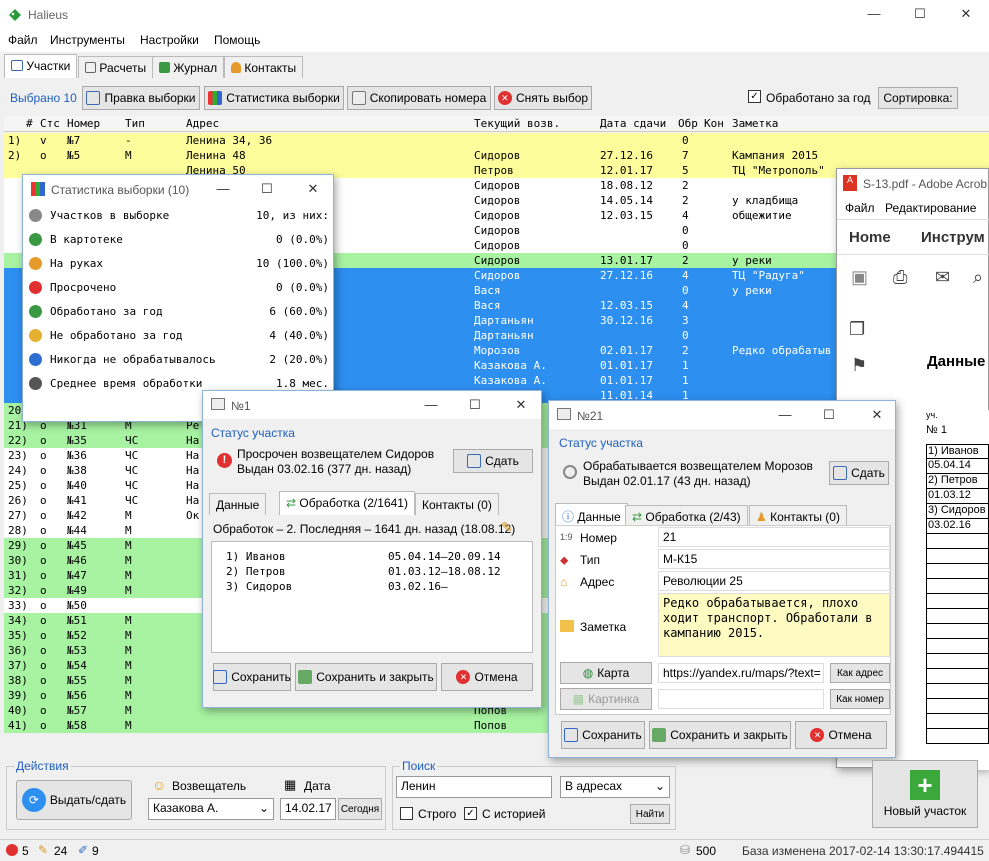 The image size is (989, 861). I want to click on pdf-nav-tools: Инструм, so click(953, 237).